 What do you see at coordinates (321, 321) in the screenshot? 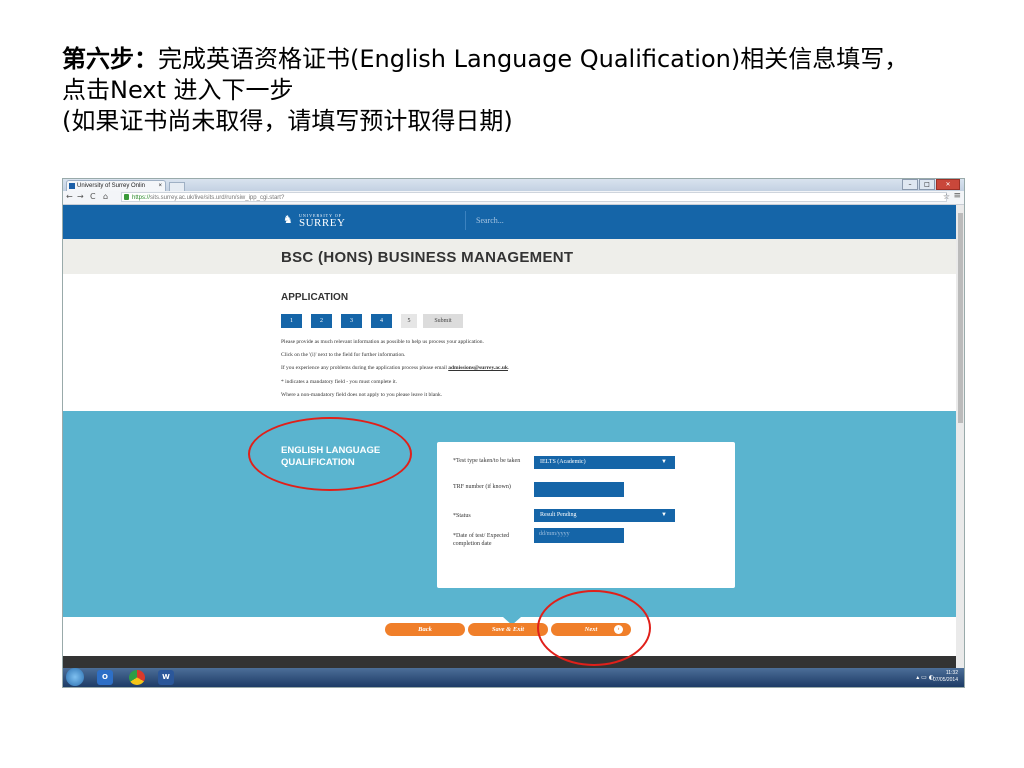
I see `step-2-button: 2` at bounding box center [321, 321].